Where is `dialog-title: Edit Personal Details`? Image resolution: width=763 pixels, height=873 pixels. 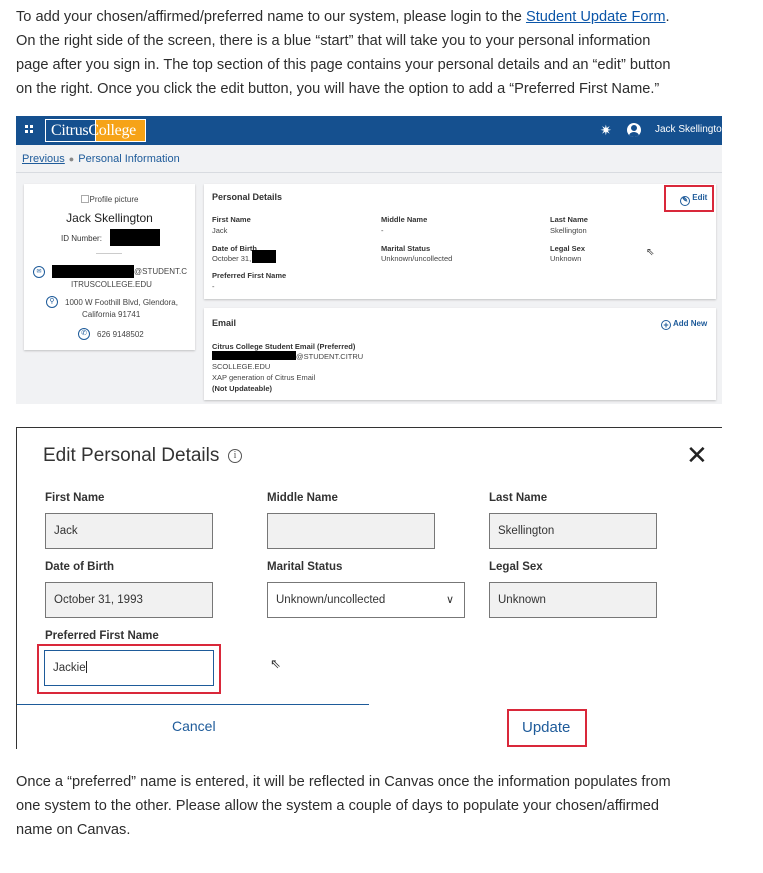
dialog-title: Edit Personal Details is located at coordinates (131, 455).